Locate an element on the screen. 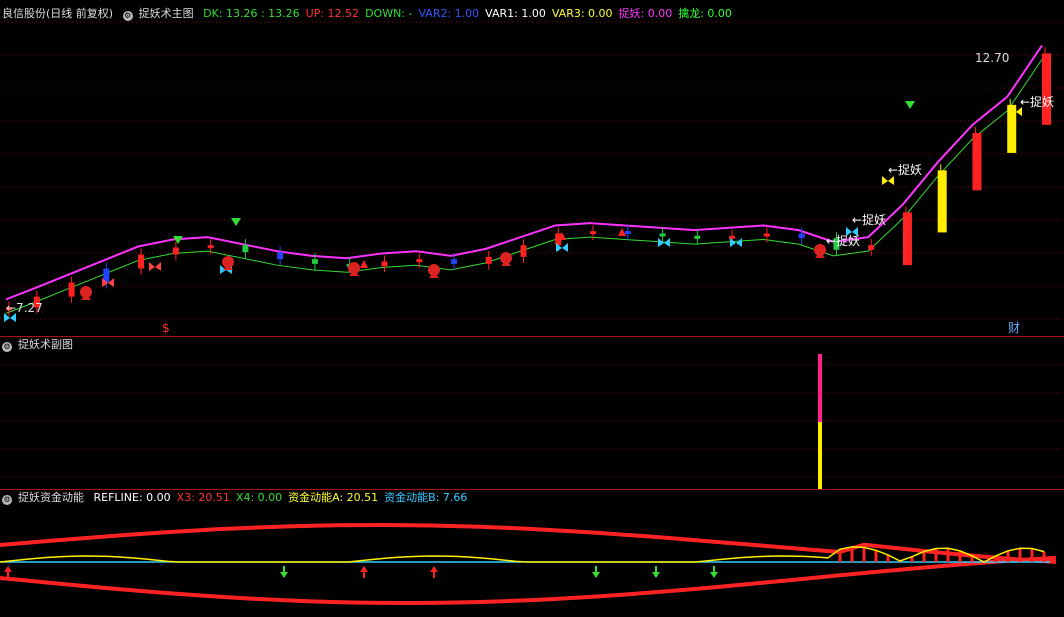  price-high-label: 12.70 is located at coordinates (992, 58).